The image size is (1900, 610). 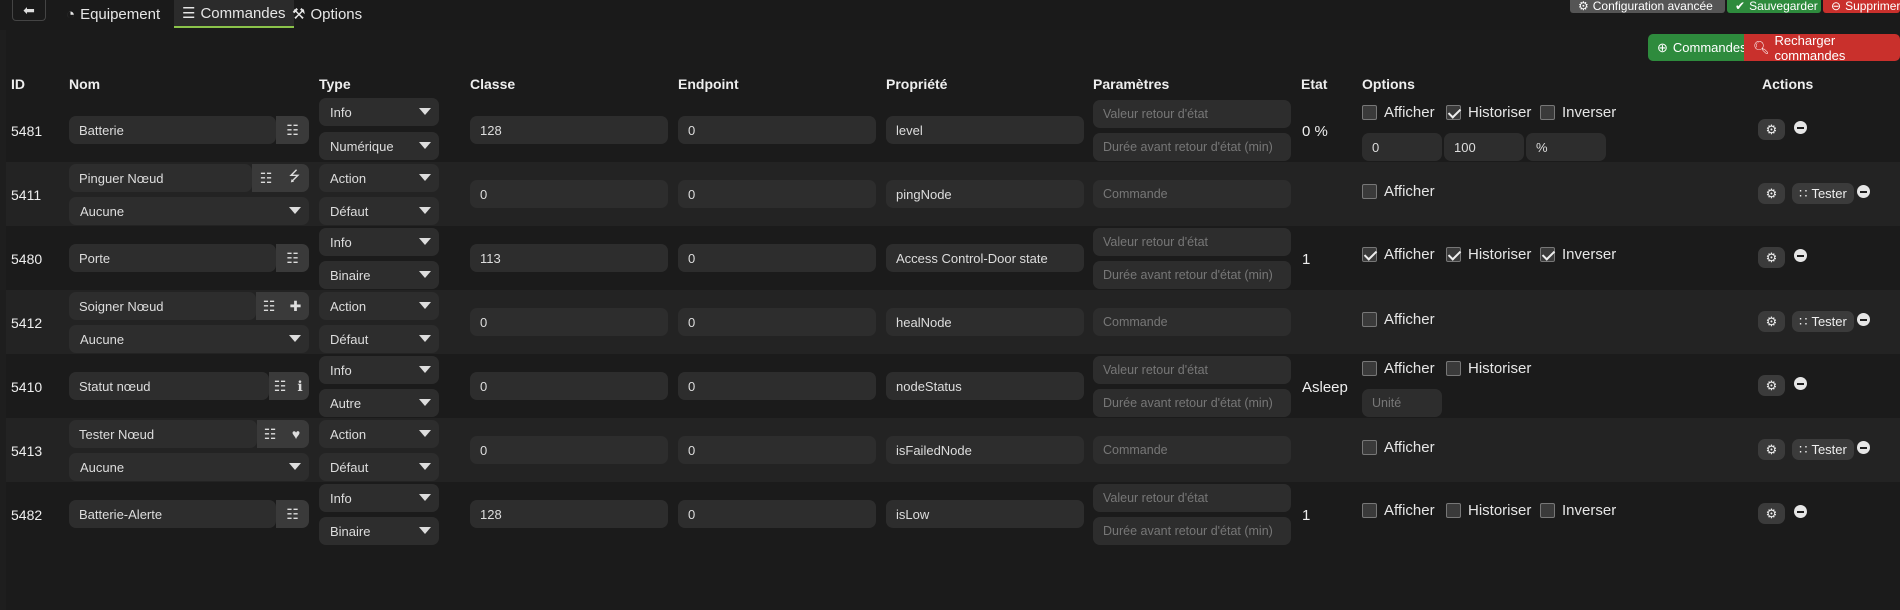 I want to click on property-input: isFailedNode, so click(x=985, y=450).